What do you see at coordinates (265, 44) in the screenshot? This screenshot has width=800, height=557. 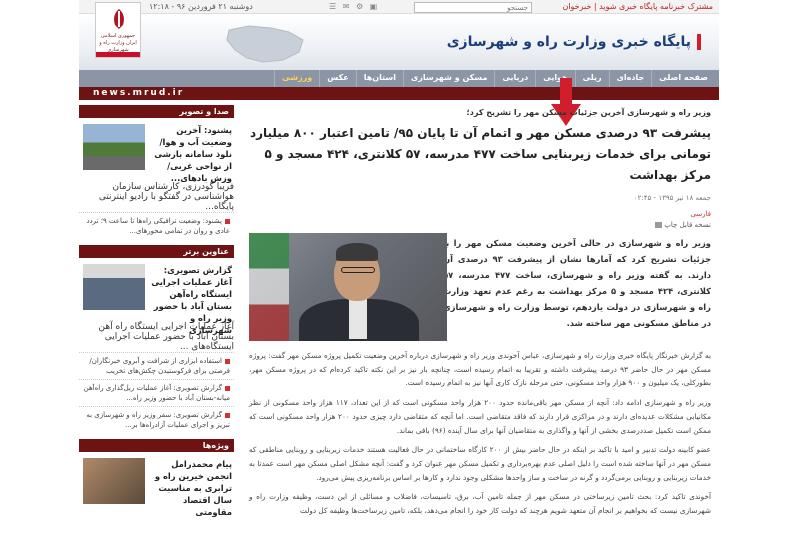 I see `iran-map-icon` at bounding box center [265, 44].